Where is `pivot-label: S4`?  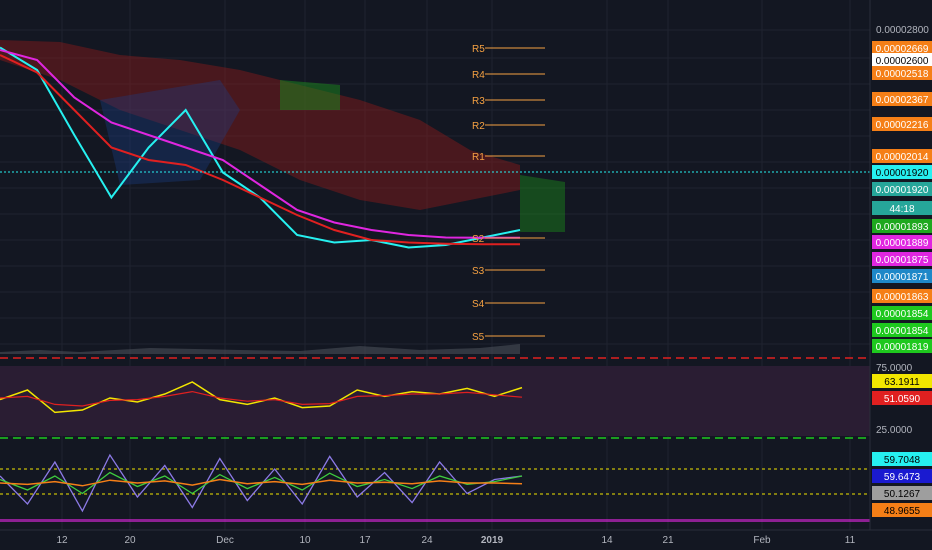
pivot-label: S4 is located at coordinates (478, 304).